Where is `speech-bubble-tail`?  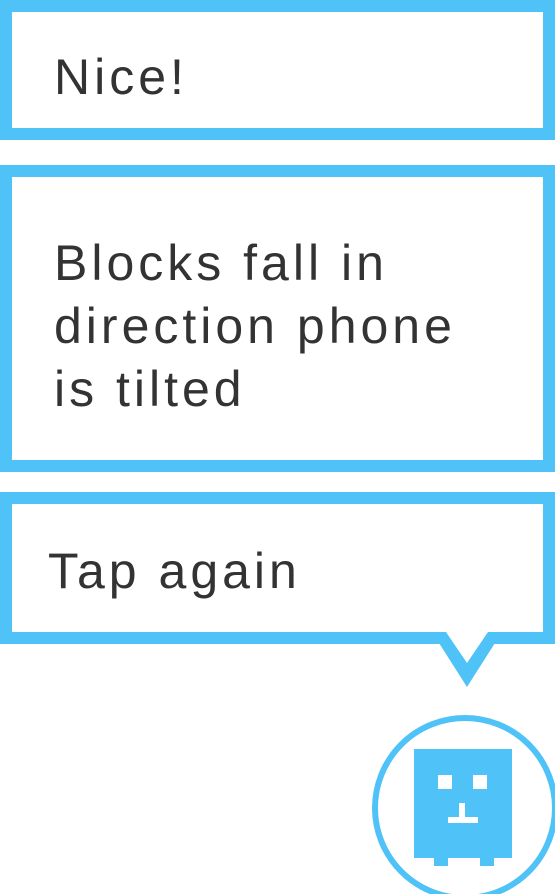
speech-bubble-tail is located at coordinates (467, 659).